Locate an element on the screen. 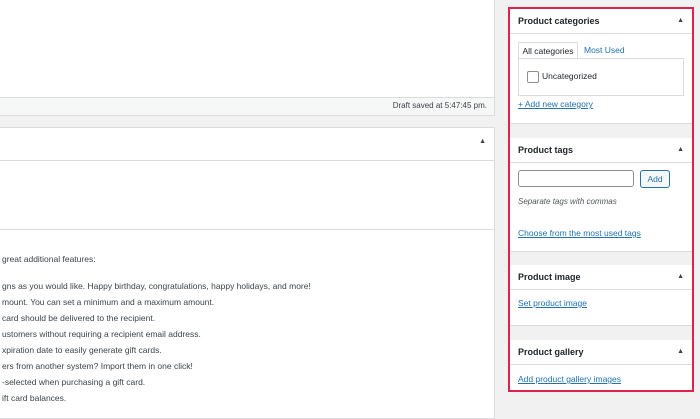 The width and height of the screenshot is (700, 419). panel-header: ▲ is located at coordinates (247, 144).